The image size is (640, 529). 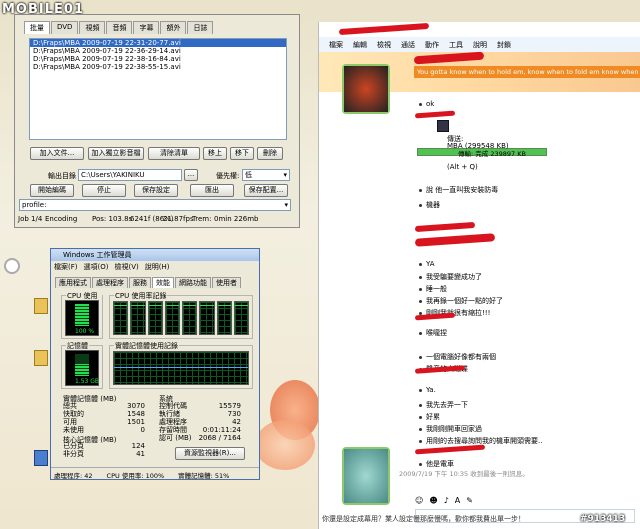 What do you see at coordinates (146, 27) in the screenshot?
I see `encoder-tab: 字幕` at bounding box center [146, 27].